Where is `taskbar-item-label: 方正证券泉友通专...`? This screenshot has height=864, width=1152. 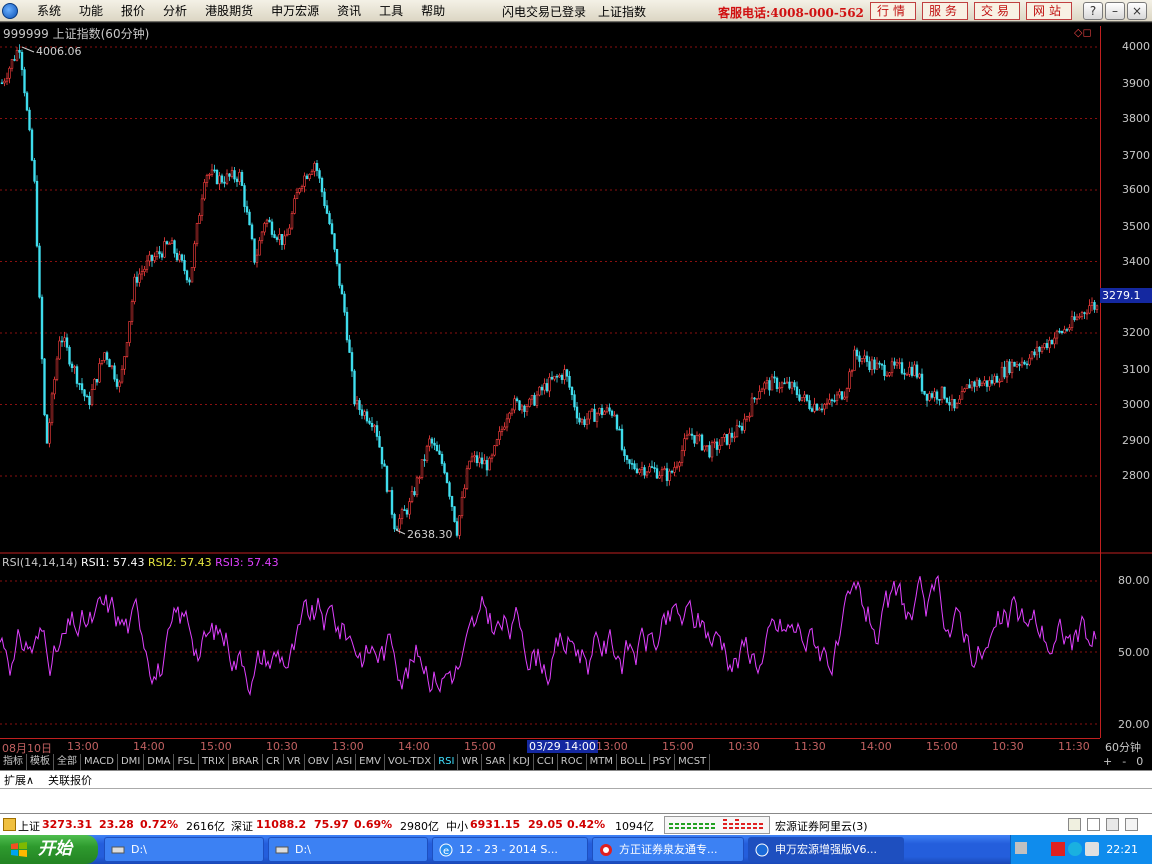
taskbar-item-label: 方正证券泉友通专... is located at coordinates (668, 849).